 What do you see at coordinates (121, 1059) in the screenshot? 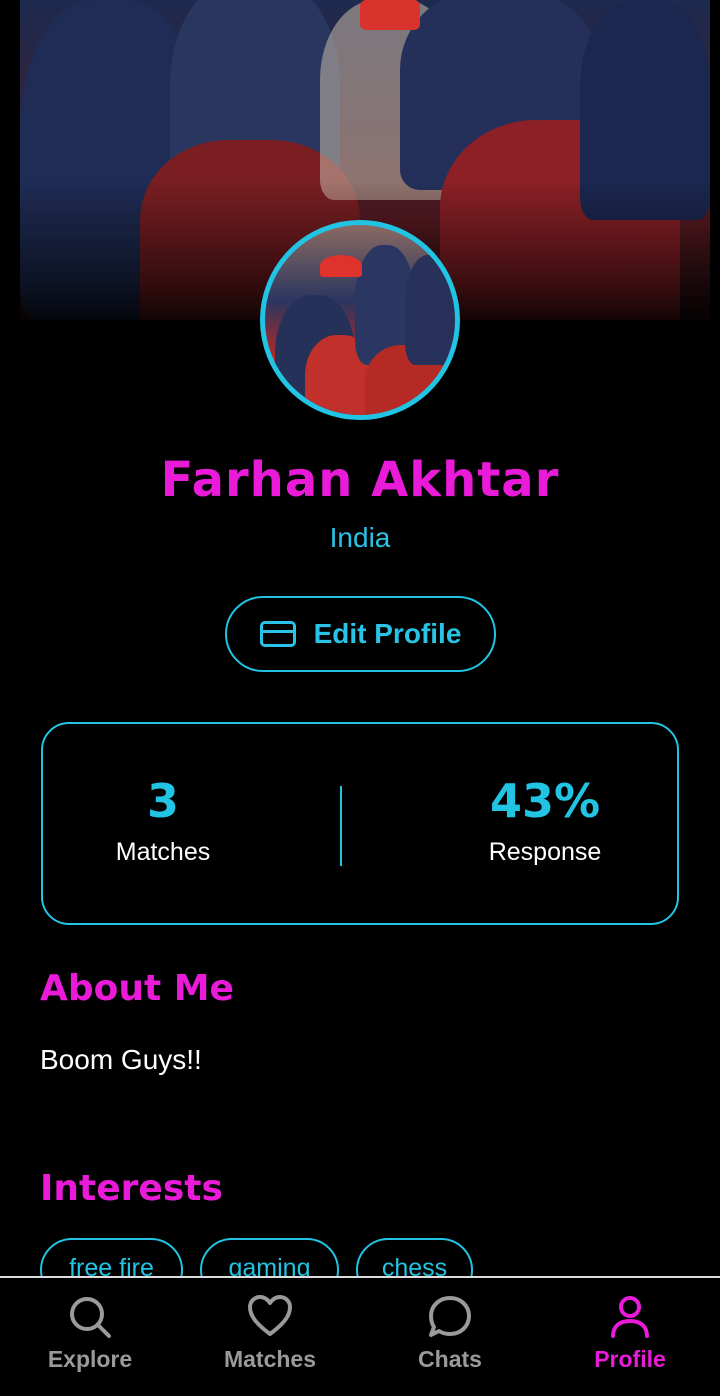
I see `about-text: Boom Guys!!` at bounding box center [121, 1059].